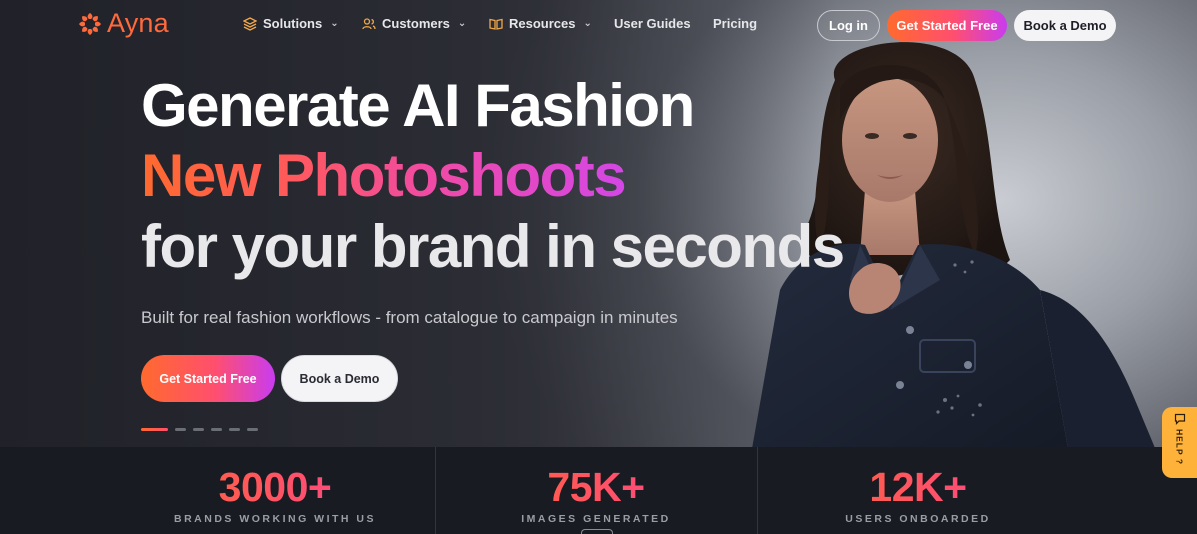  What do you see at coordinates (275, 519) in the screenshot?
I see `stat-label: BRANDS WORKING WITH US` at bounding box center [275, 519].